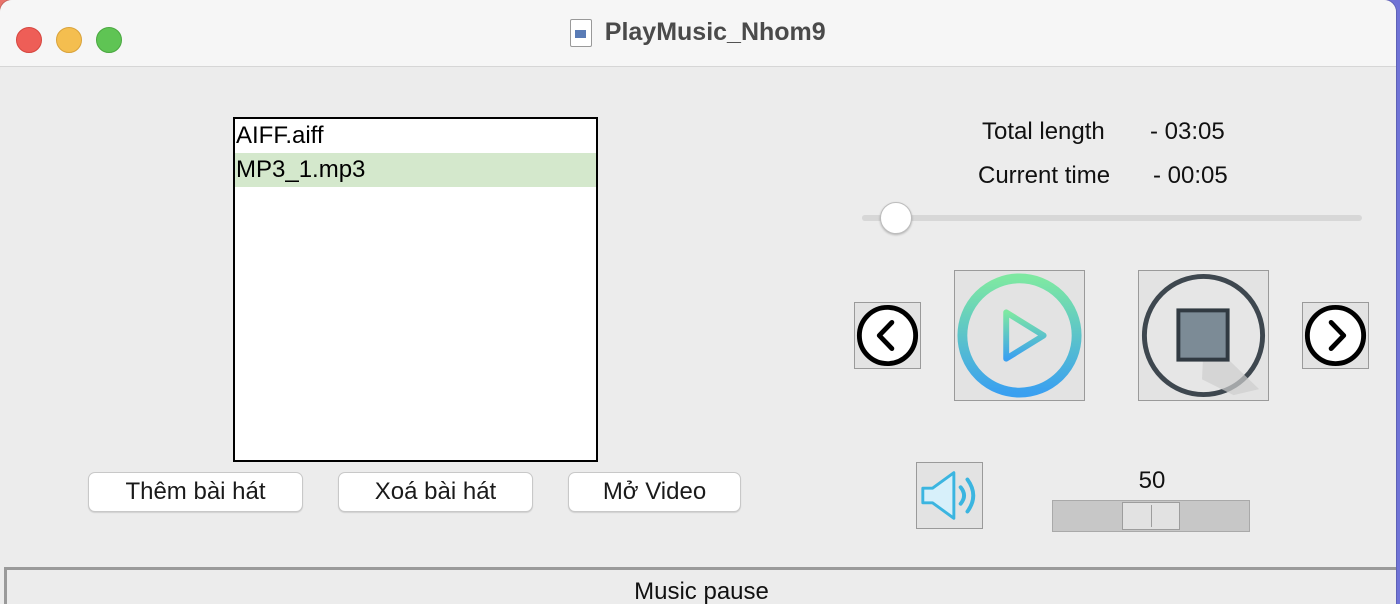 The height and width of the screenshot is (604, 1400). I want to click on playlist-item: MP3_1.mp3, so click(415, 170).